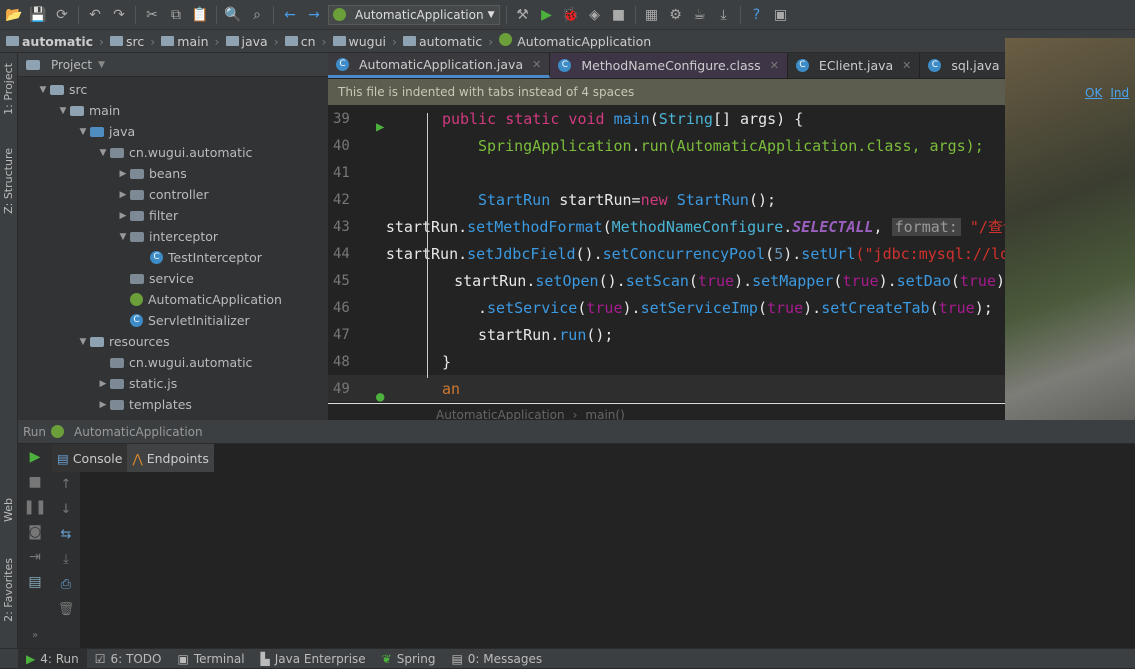 This screenshot has height=669, width=1135. I want to click on breadcrumb-item: wugui, so click(359, 41).